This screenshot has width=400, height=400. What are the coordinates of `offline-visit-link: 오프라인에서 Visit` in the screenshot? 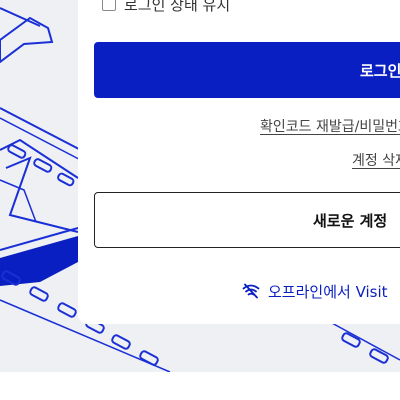 It's located at (315, 291).